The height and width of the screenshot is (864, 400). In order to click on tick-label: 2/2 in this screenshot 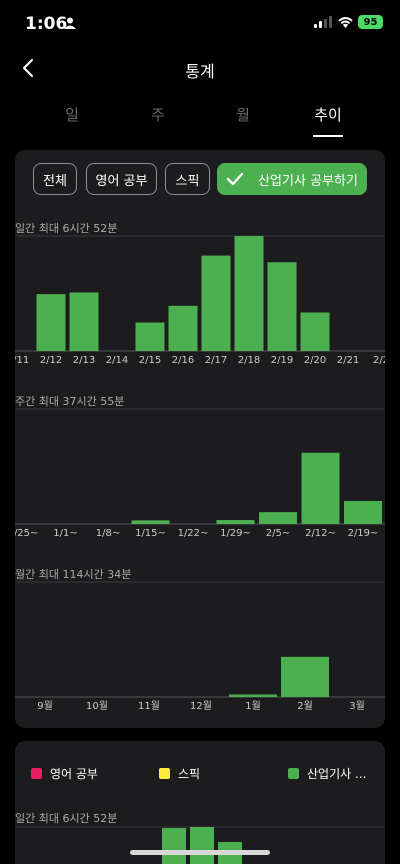, I will do `click(379, 360)`.